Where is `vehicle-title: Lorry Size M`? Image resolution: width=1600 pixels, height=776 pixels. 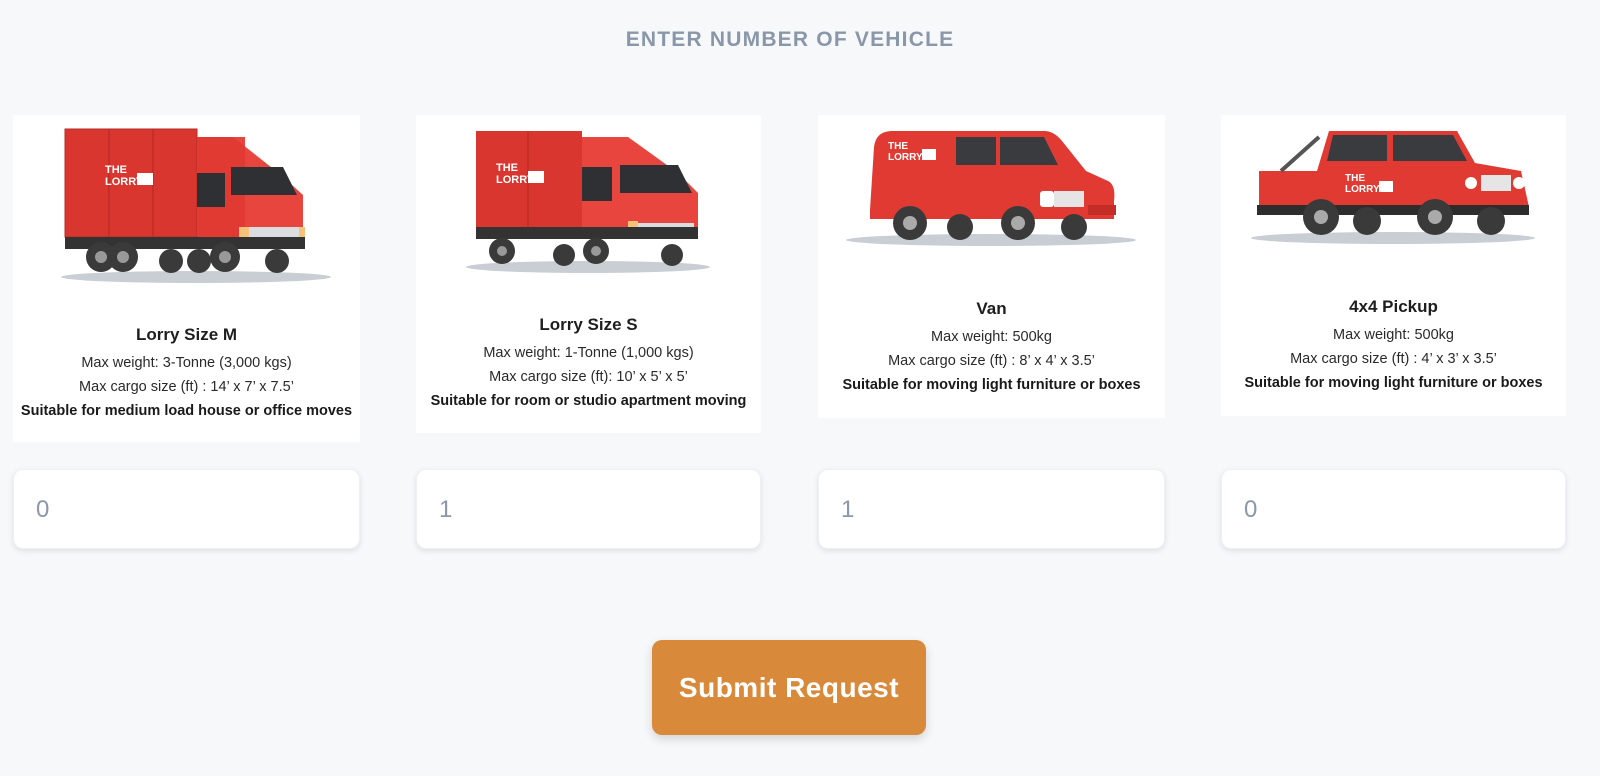
vehicle-title: Lorry Size M is located at coordinates (186, 334).